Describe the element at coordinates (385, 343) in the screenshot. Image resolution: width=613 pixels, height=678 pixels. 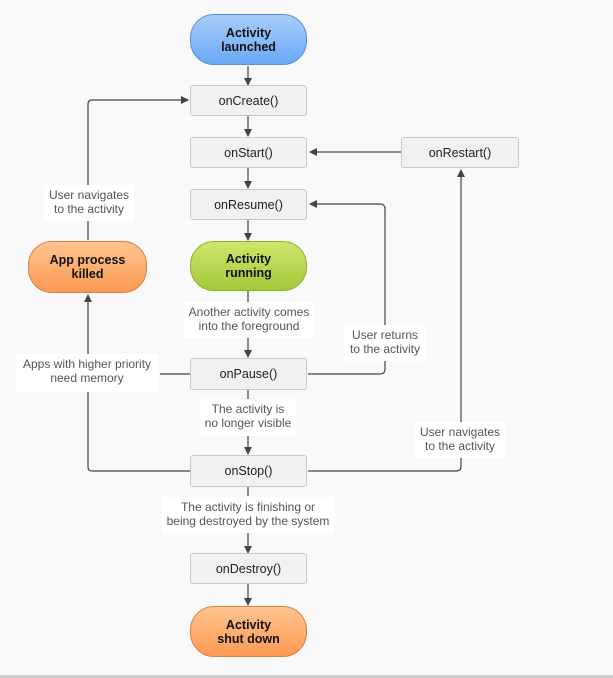
I see `label-user-returns: User returns to the activity` at that location.